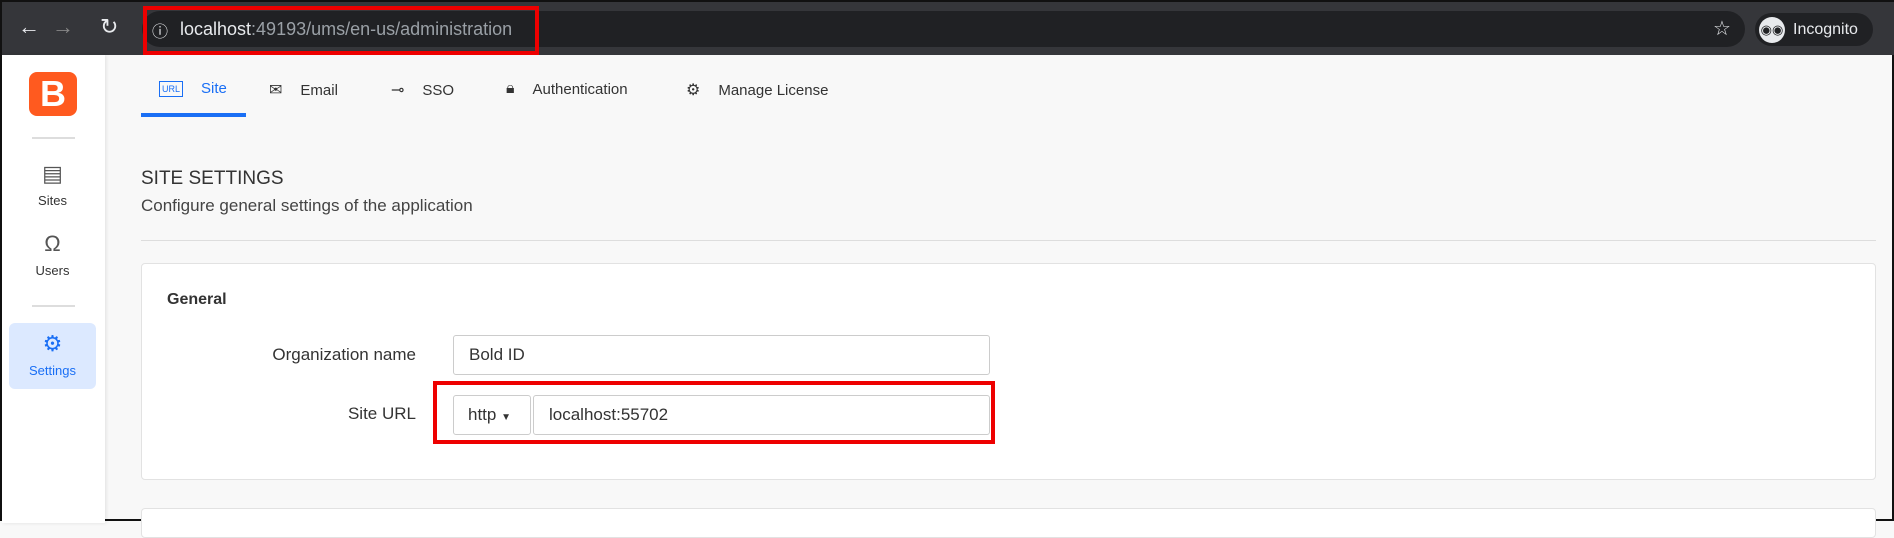  Describe the element at coordinates (381, 413) in the screenshot. I see `site-url-label: Site URL` at that location.